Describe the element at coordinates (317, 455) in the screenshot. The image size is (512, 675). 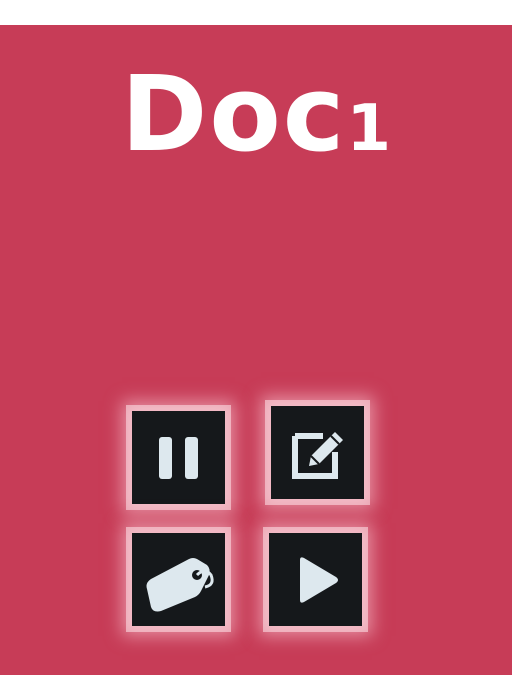
I see `edit-icon` at that location.